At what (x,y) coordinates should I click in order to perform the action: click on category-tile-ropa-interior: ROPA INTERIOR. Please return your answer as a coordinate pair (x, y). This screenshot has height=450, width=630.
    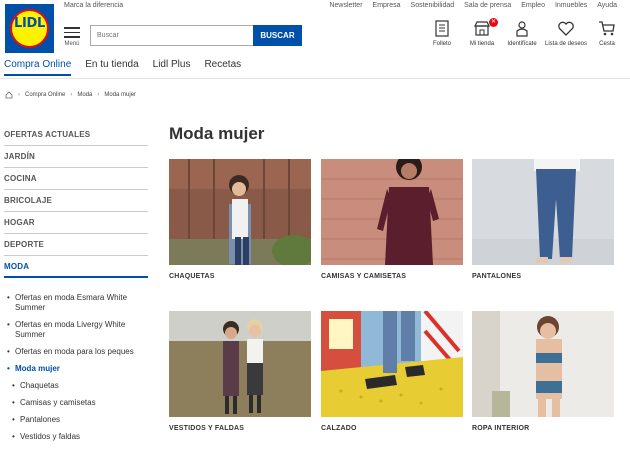
    Looking at the image, I should click on (543, 371).